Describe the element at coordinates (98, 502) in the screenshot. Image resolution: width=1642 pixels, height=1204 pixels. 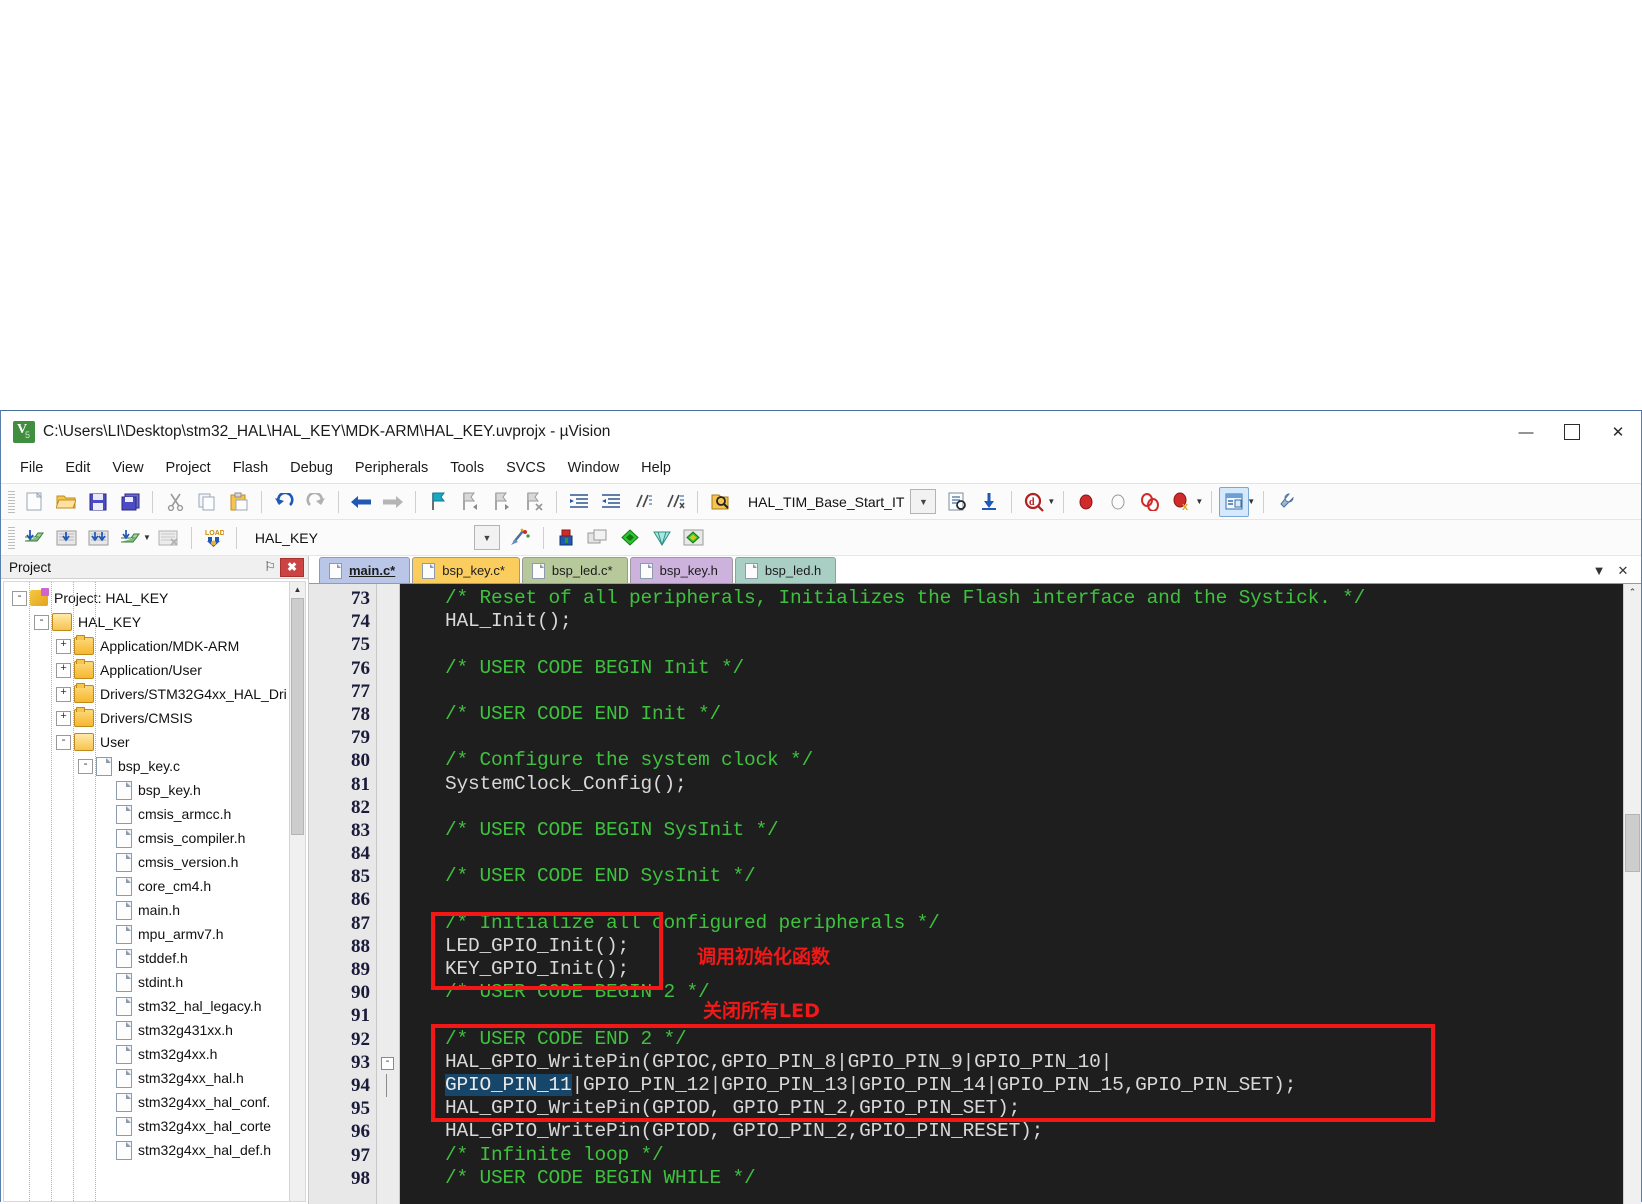
I see `save-icon` at that location.